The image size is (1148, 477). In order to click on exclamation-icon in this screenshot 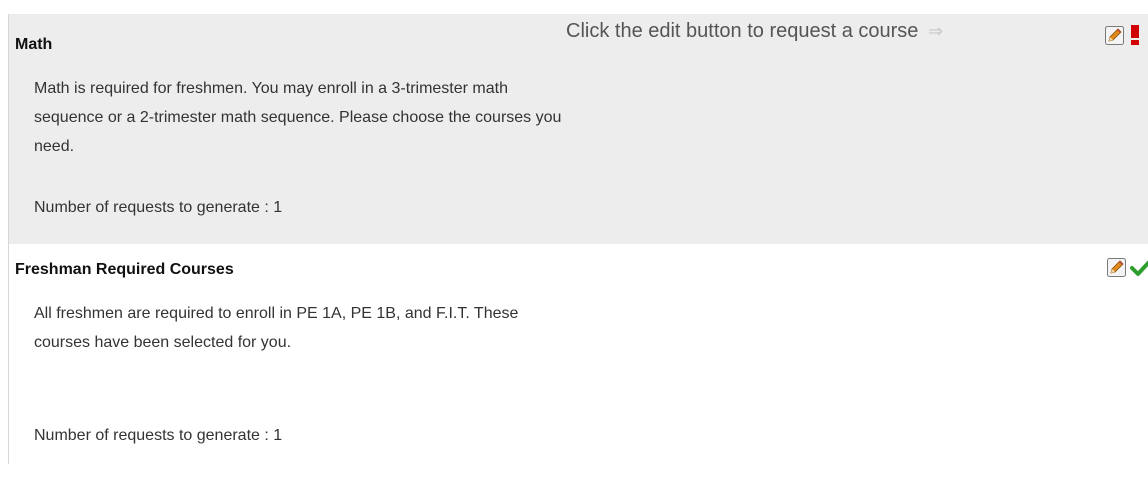, I will do `click(1135, 35)`.